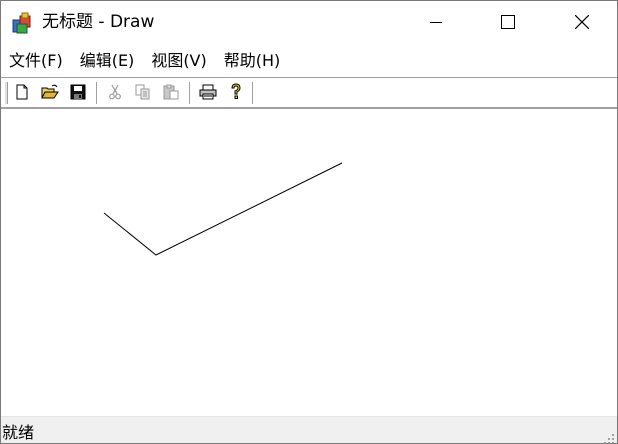 The height and width of the screenshot is (444, 618). I want to click on cut-button, so click(115, 92).